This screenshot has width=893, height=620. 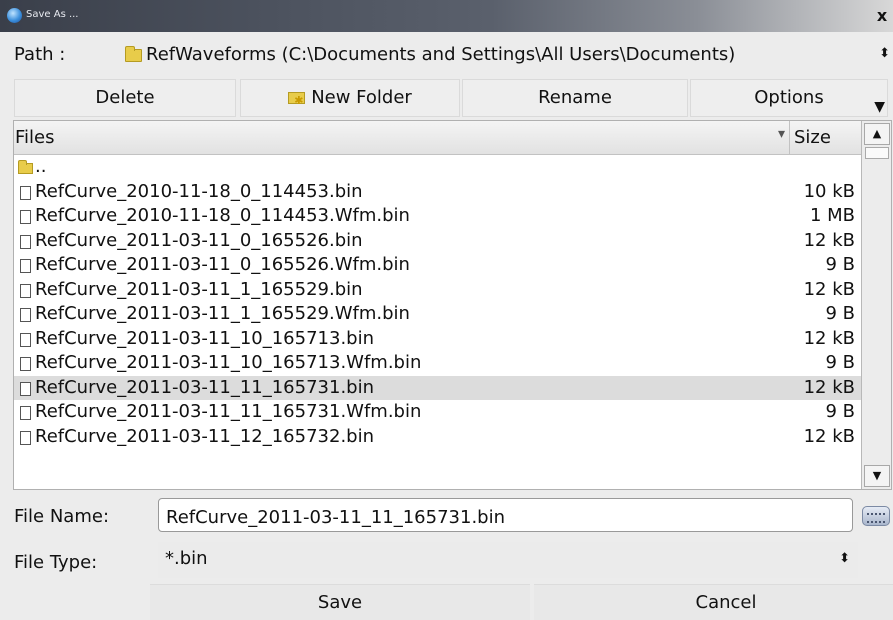 I want to click on scroll-down-icon: ▼, so click(x=877, y=476).